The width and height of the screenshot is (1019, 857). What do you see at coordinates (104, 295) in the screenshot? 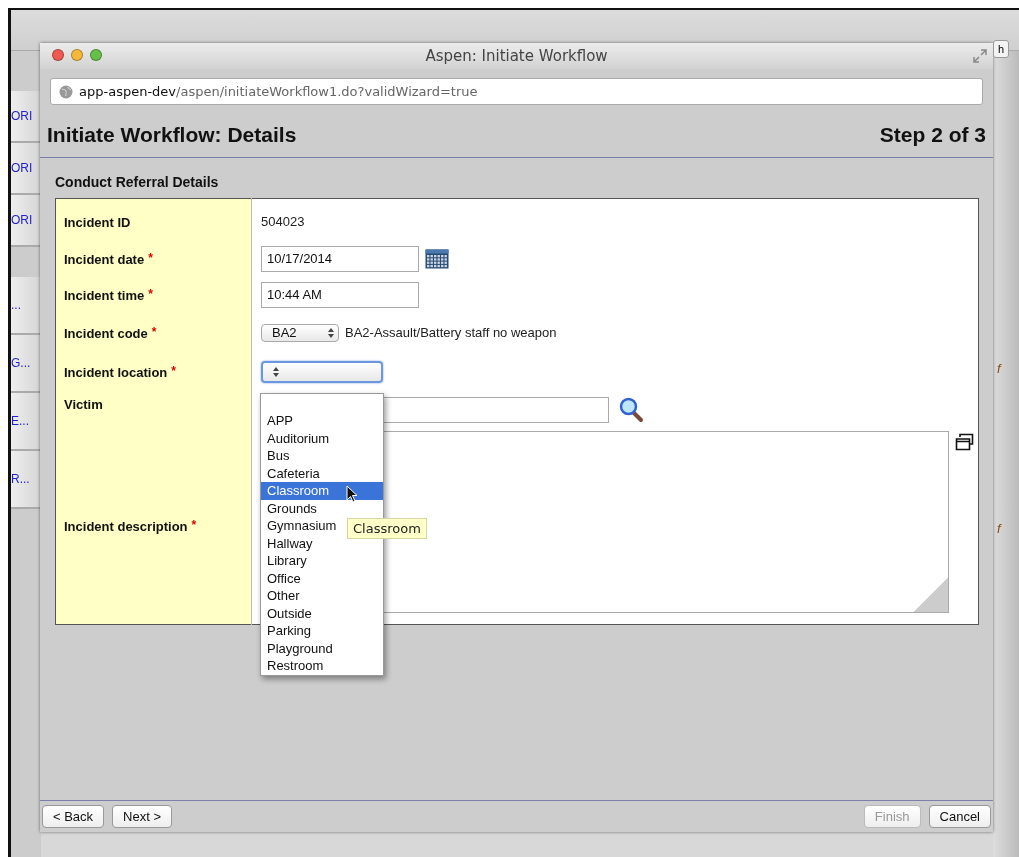
I see `field-label: Incident time` at bounding box center [104, 295].